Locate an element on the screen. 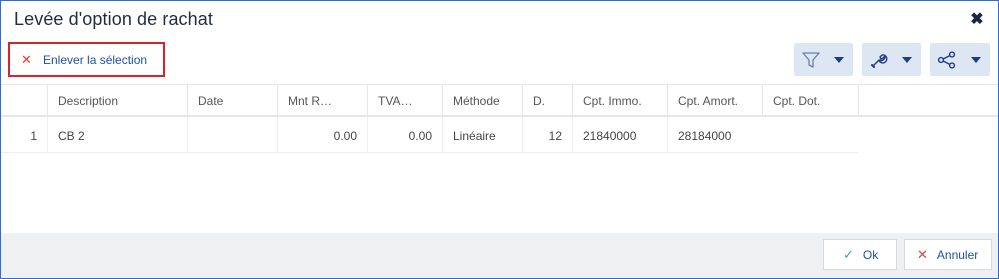 The height and width of the screenshot is (279, 999). filter-icon is located at coordinates (811, 60).